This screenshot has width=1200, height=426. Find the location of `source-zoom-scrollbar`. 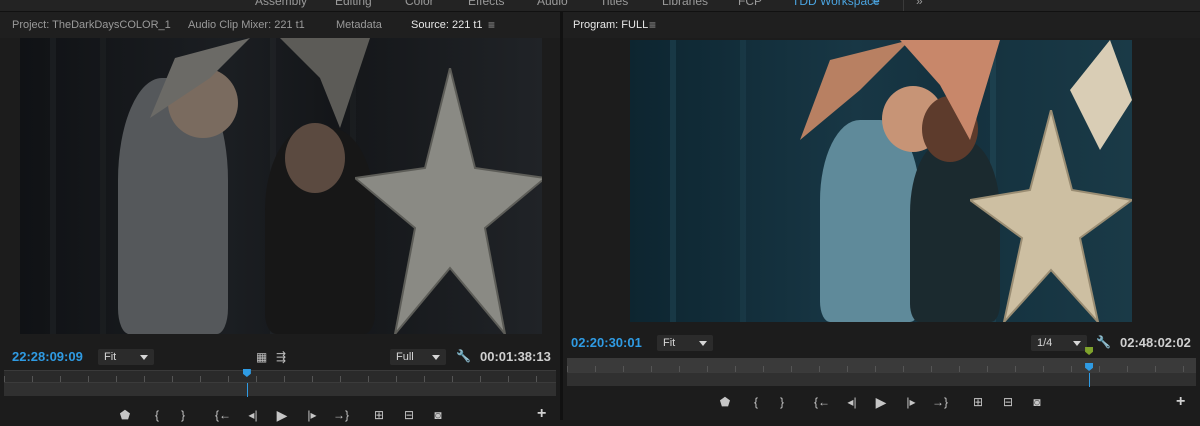

source-zoom-scrollbar is located at coordinates (280, 389).